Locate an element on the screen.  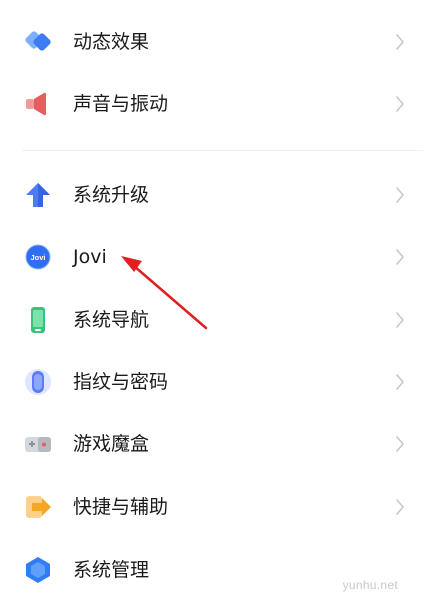
speaker-icon is located at coordinates (38, 104).